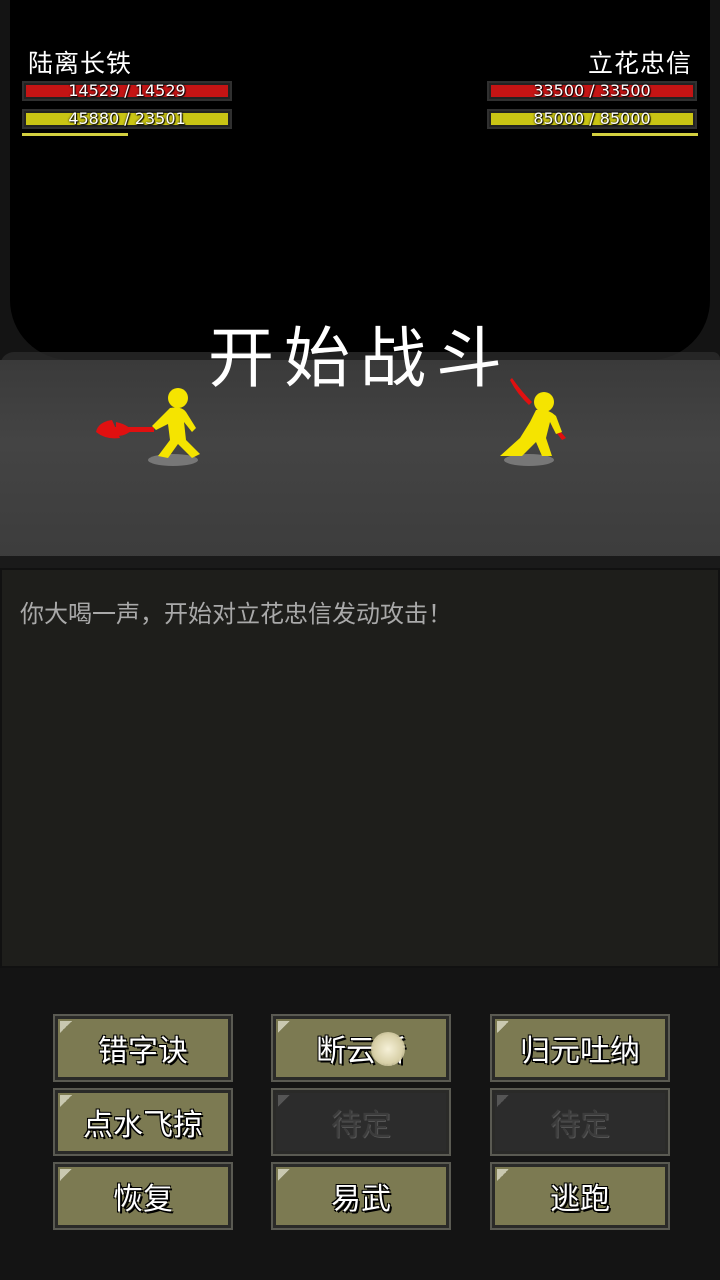 The width and height of the screenshot is (720, 1280). I want to click on player-hp-text: 14529 / 14529, so click(127, 90).